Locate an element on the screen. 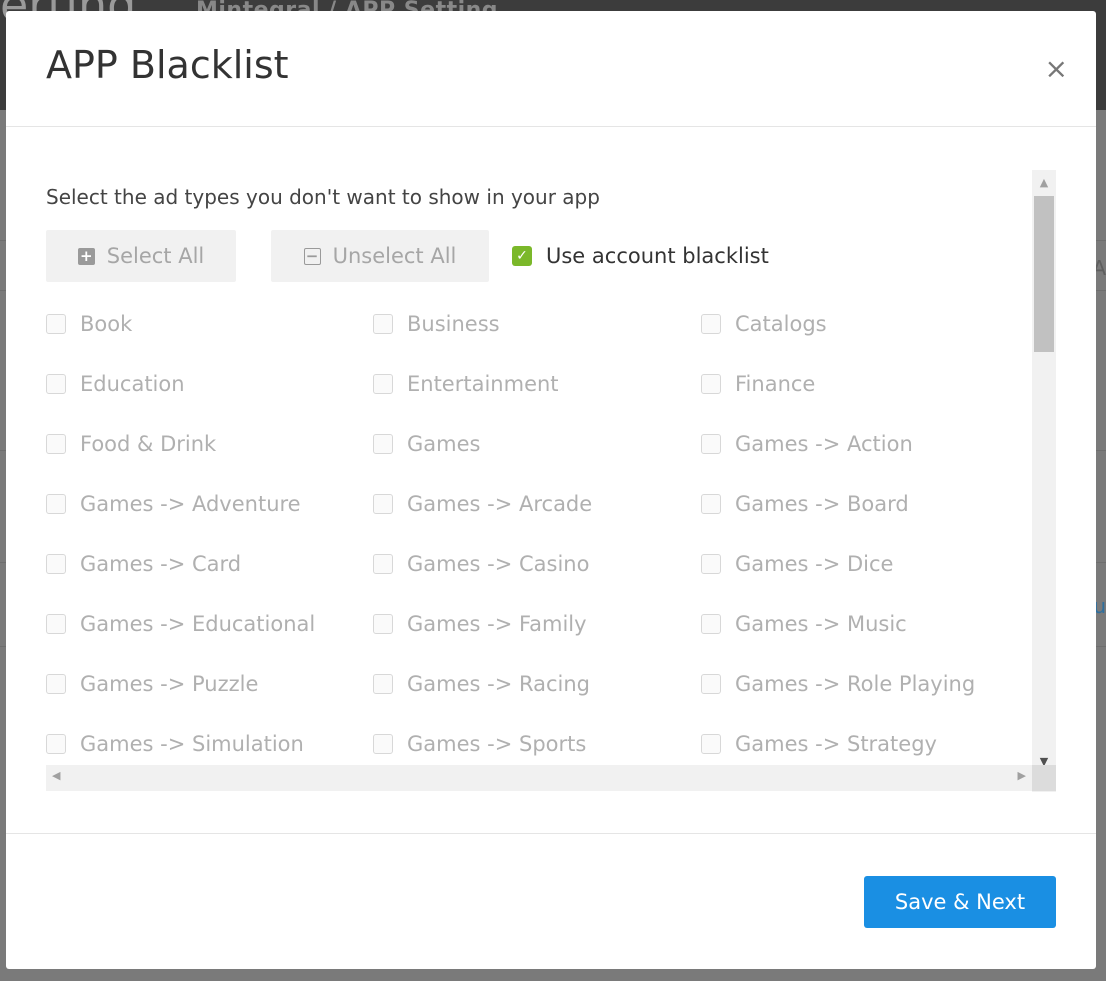 This screenshot has height=981, width=1106. category-item: Finance is located at coordinates (758, 384).